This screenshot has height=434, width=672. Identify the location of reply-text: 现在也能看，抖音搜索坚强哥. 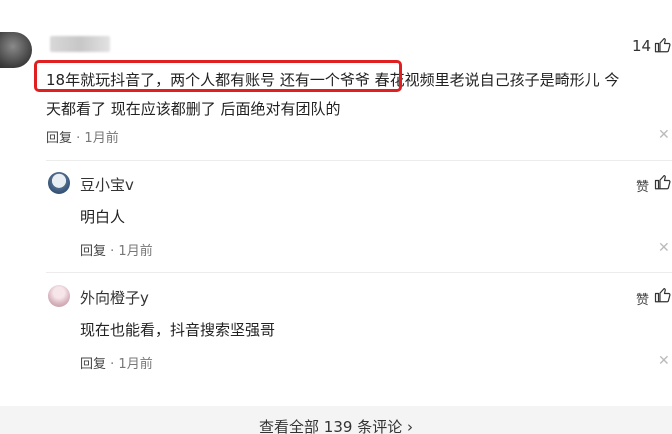
(178, 330).